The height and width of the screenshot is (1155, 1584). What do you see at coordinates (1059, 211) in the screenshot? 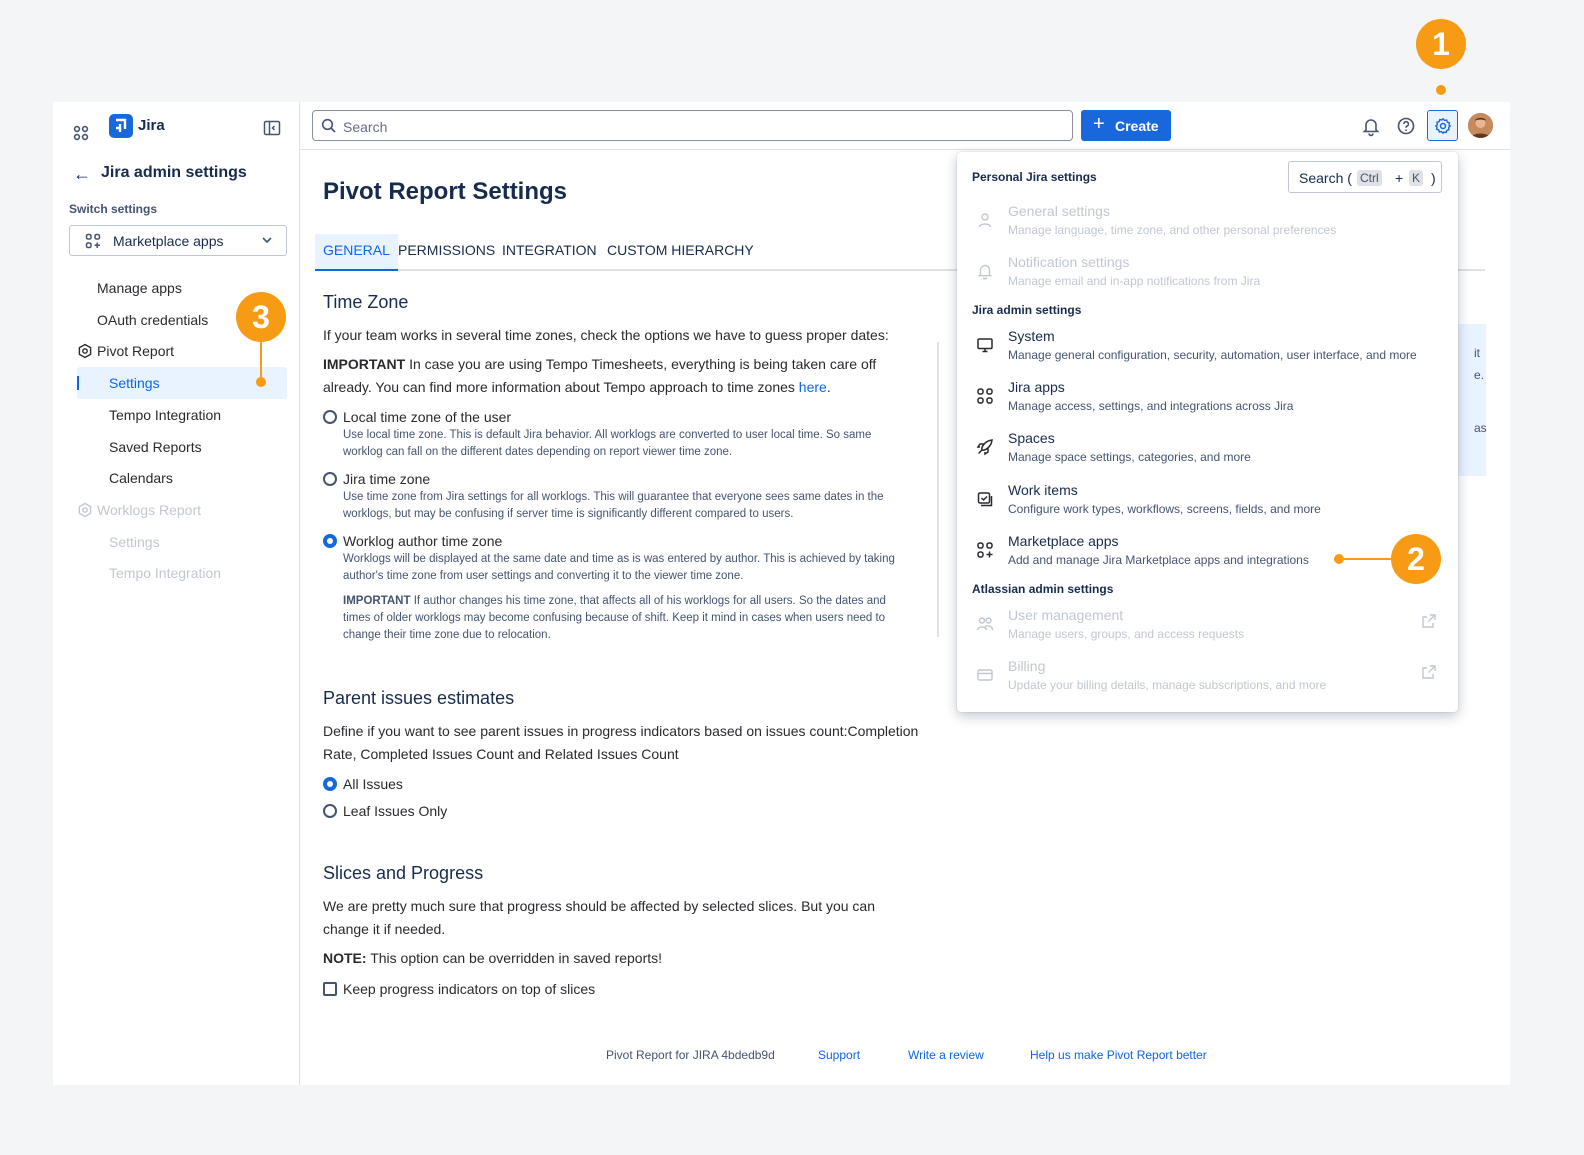
I see `menu-item-title: General settings` at bounding box center [1059, 211].